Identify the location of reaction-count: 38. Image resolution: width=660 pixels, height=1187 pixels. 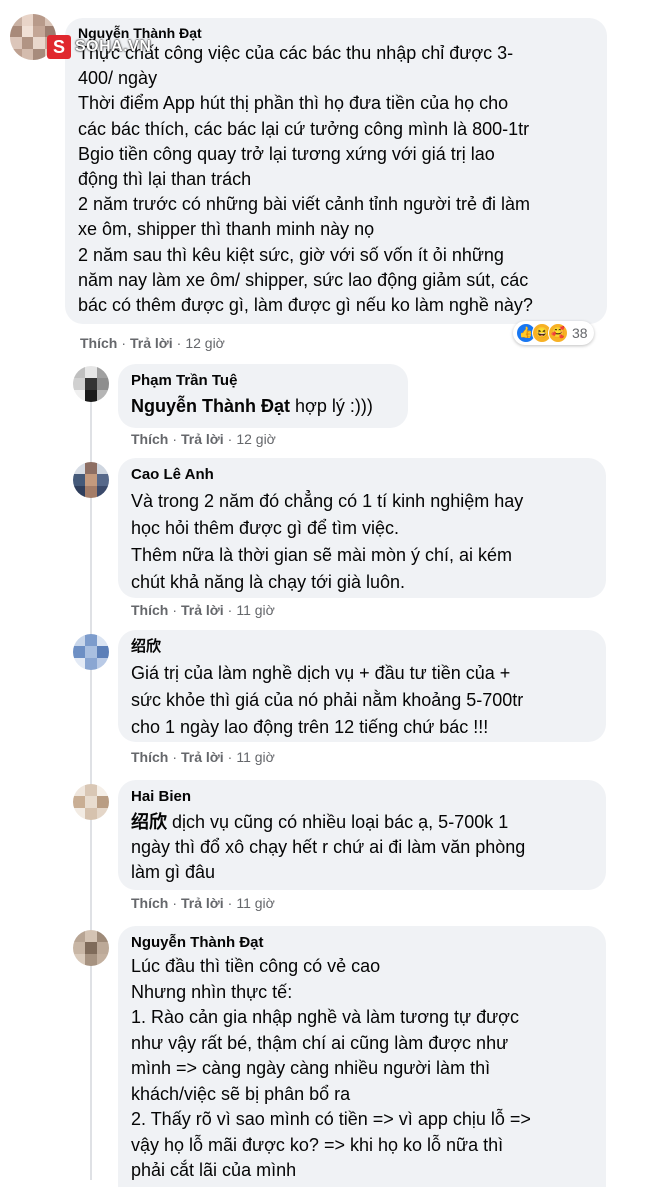
(580, 333).